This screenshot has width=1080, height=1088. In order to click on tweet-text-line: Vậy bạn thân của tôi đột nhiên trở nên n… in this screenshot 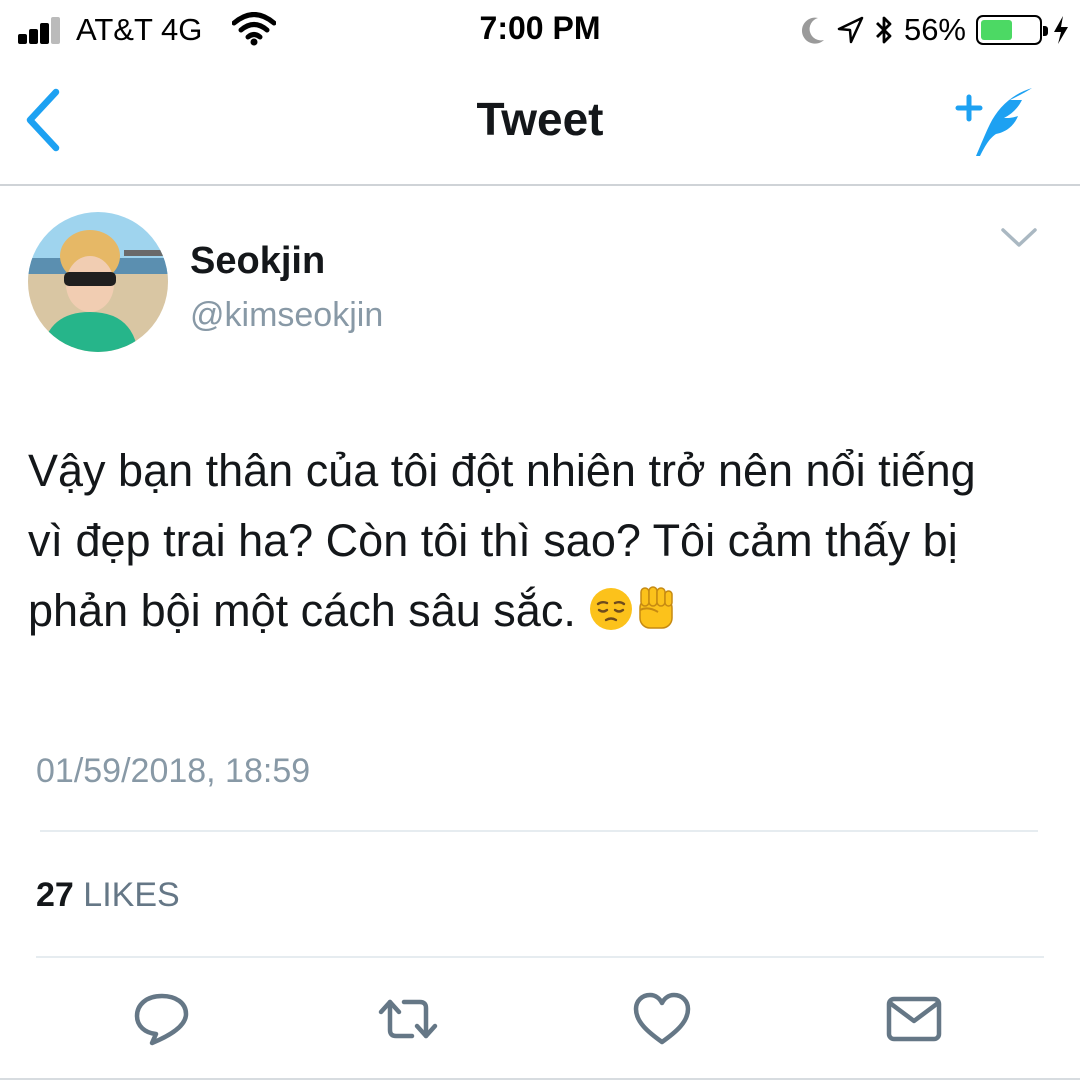, I will do `click(502, 470)`.